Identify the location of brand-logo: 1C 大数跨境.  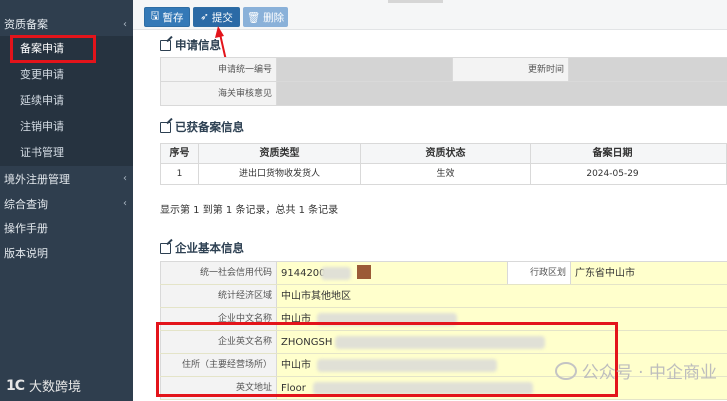
(44, 386).